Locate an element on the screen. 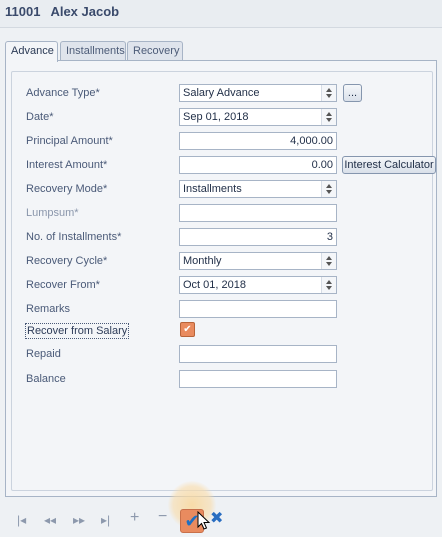  recover-from-salary-checkbox: ✔ is located at coordinates (187, 329).